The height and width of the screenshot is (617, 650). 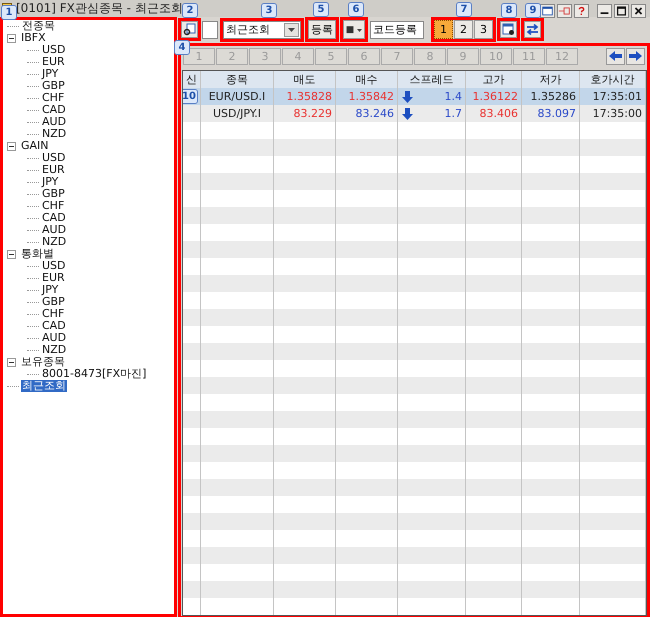 What do you see at coordinates (99, 8) in the screenshot?
I see `window-title: [0101] FX관심종목 - 최근조회` at bounding box center [99, 8].